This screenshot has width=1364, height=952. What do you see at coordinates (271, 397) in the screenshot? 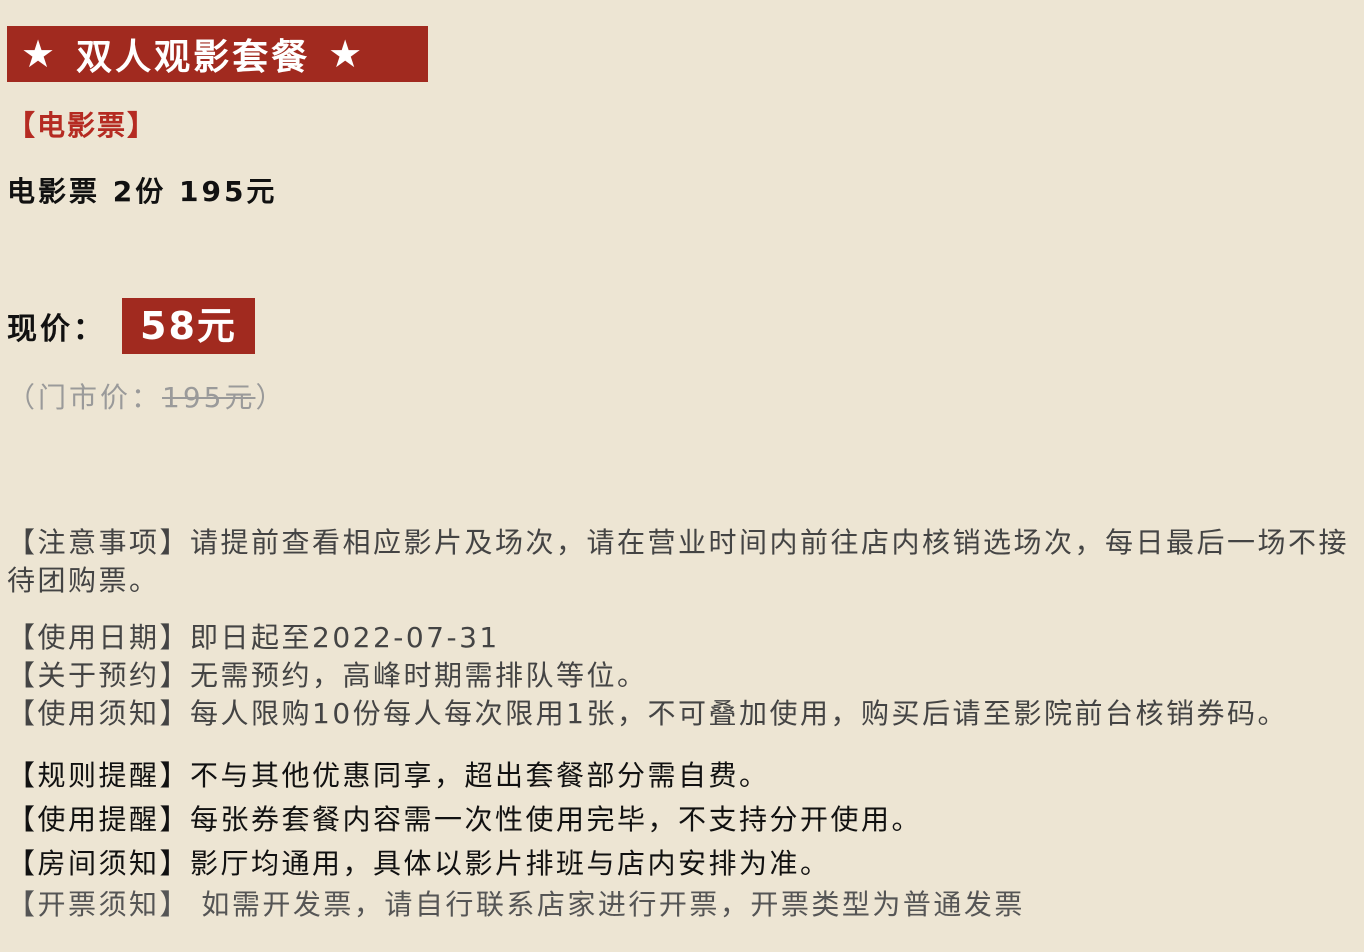
I see `original-price-suffix: ）` at bounding box center [271, 397].